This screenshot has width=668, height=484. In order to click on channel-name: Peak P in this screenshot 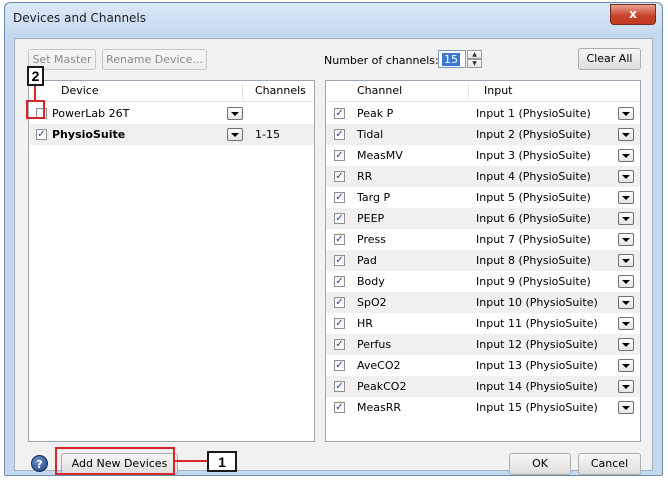, I will do `click(375, 113)`.